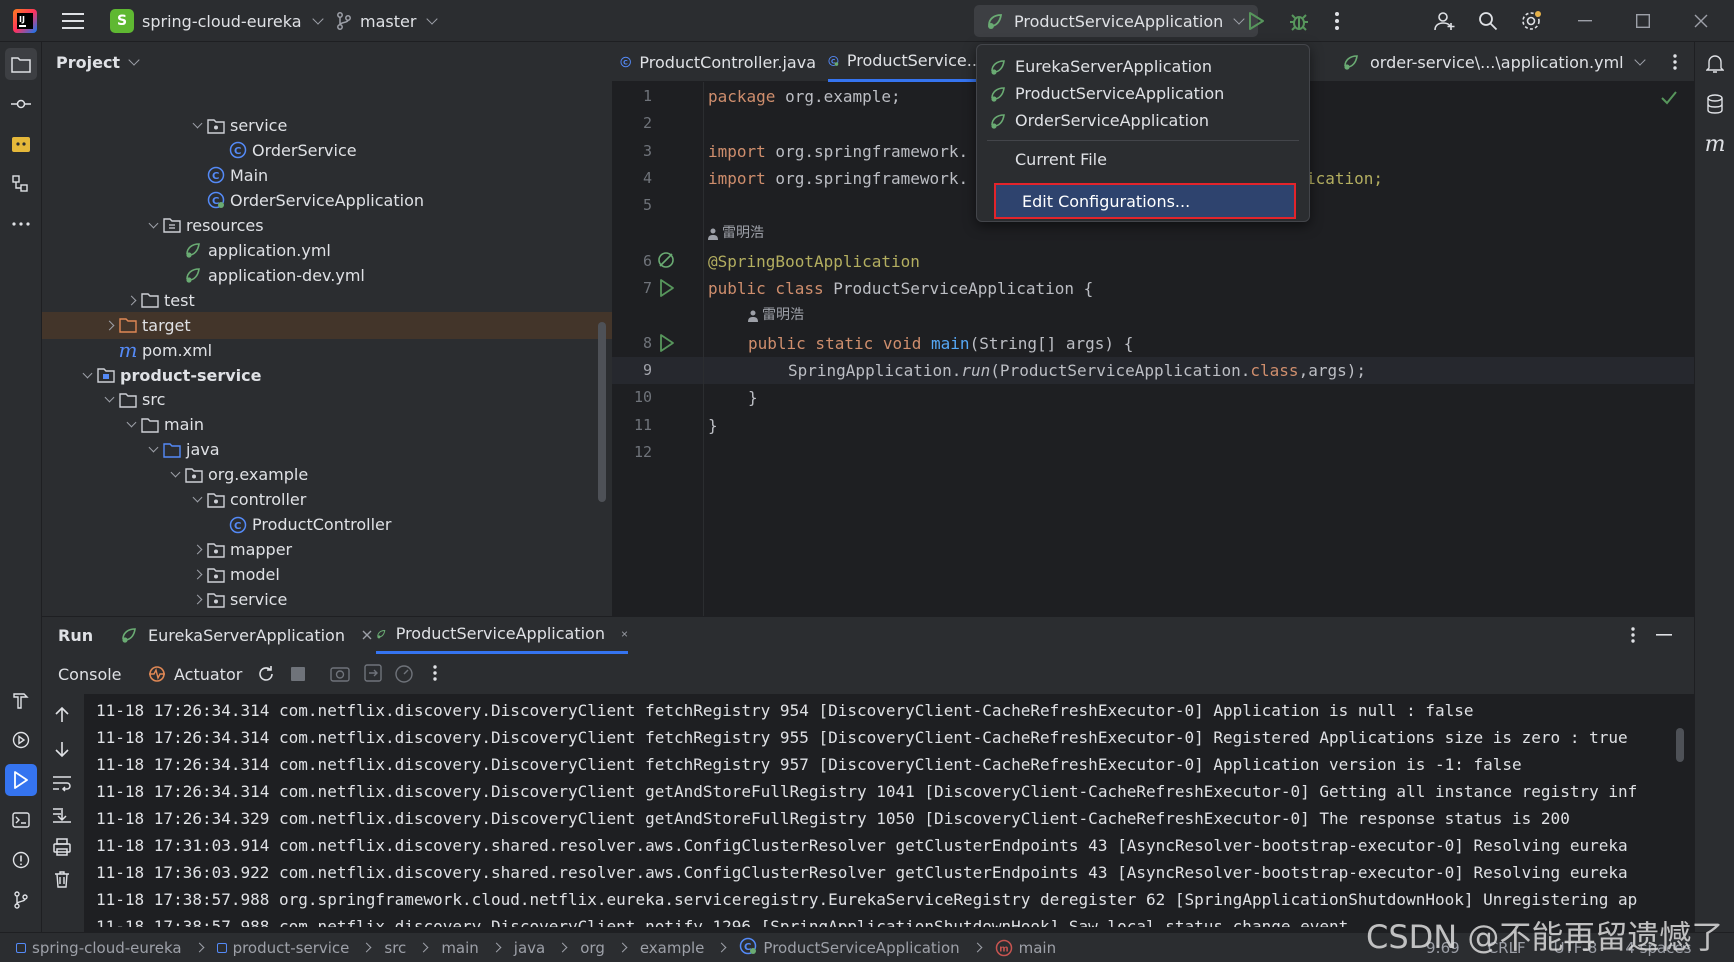 The image size is (1734, 962). What do you see at coordinates (502, 635) in the screenshot?
I see `run-tab-product: ProductServiceApplication` at bounding box center [502, 635].